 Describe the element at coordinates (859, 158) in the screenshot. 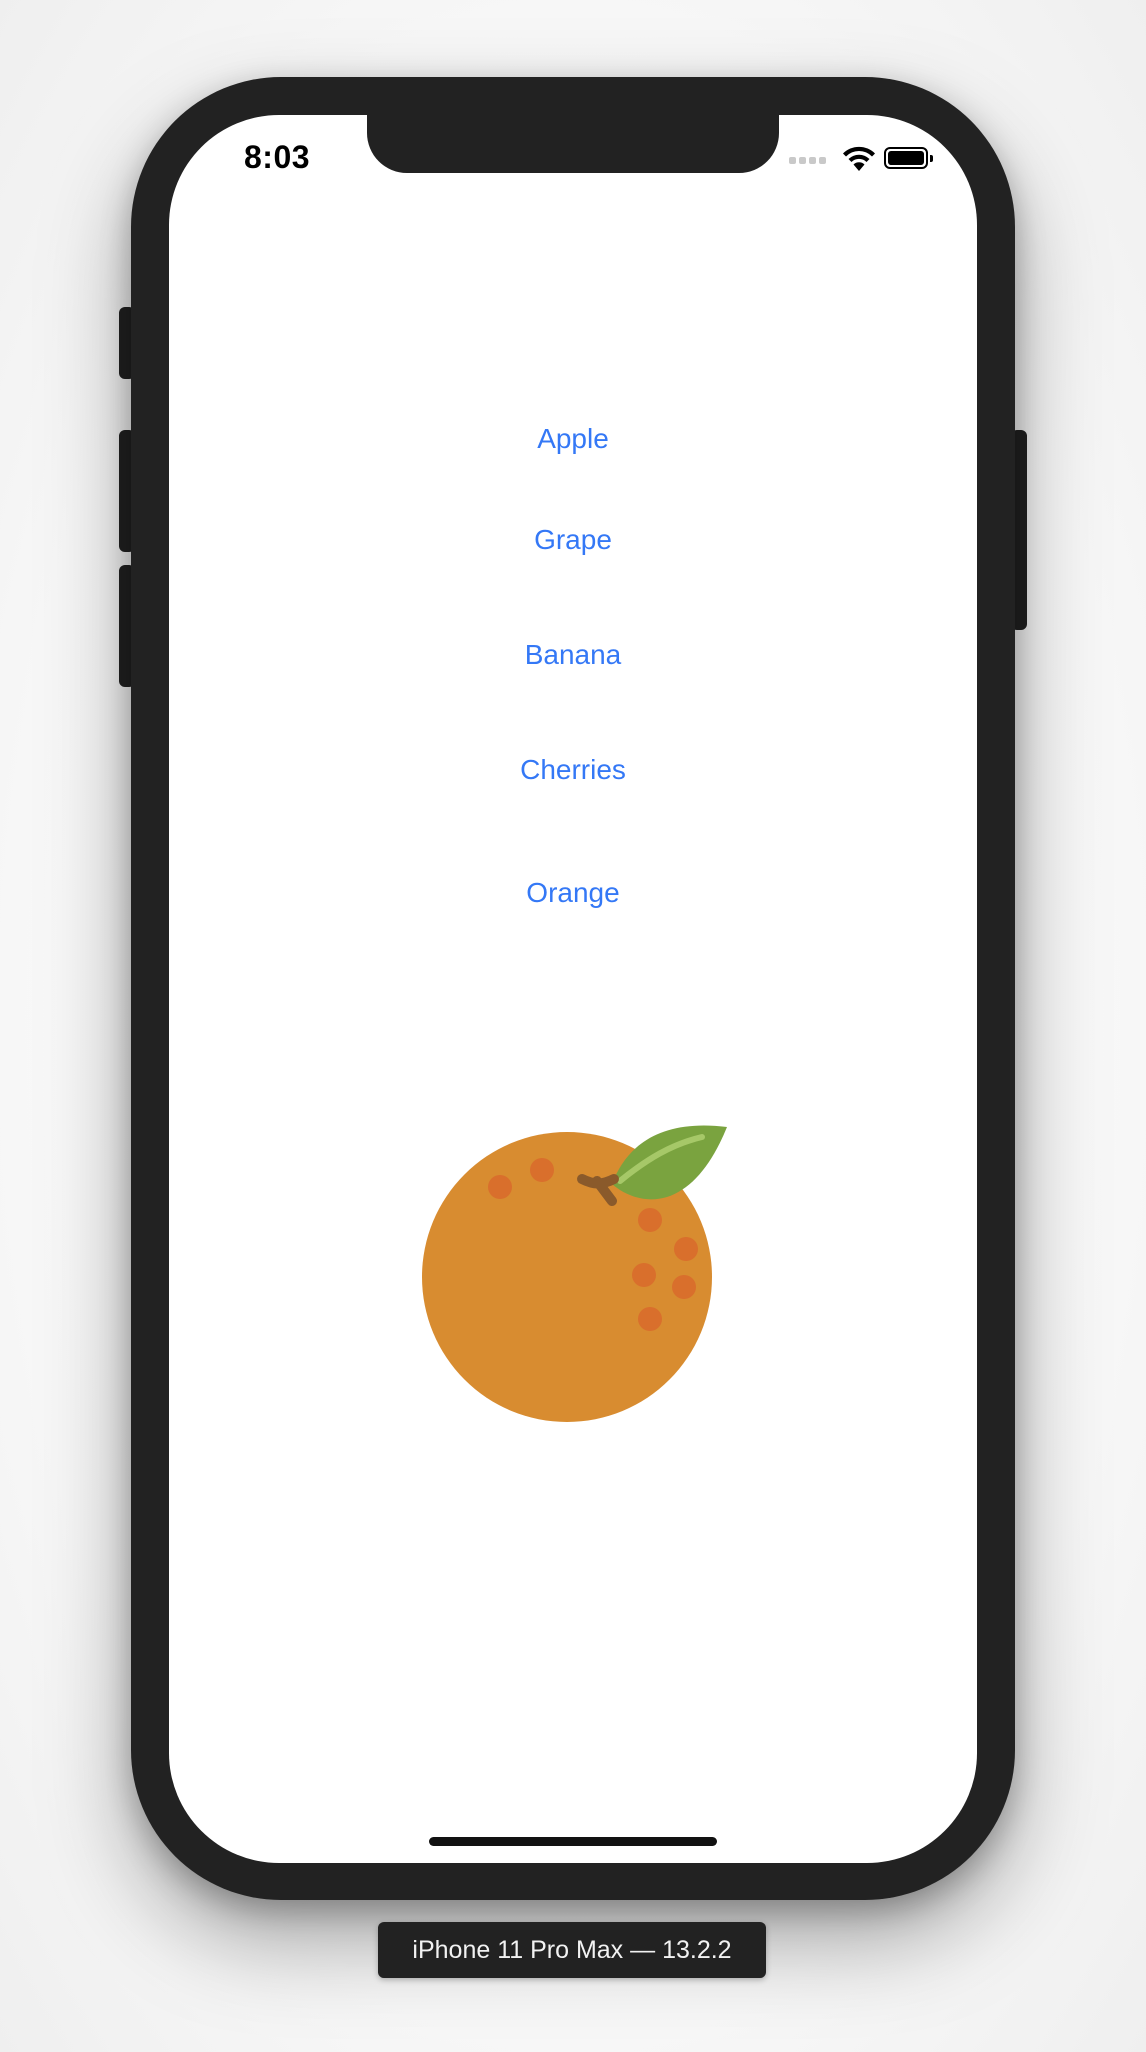

I see `wifi-icon` at that location.